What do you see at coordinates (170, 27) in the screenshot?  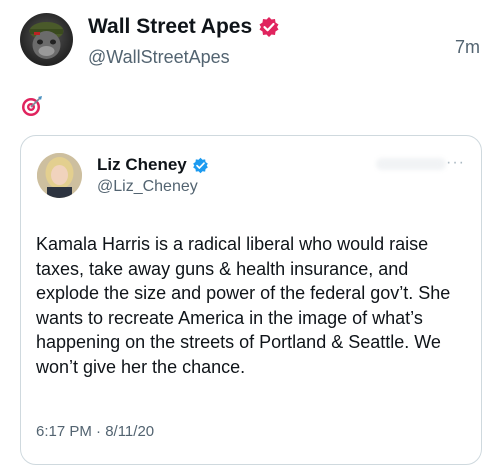 I see `display-name: Wall Street Apes` at bounding box center [170, 27].